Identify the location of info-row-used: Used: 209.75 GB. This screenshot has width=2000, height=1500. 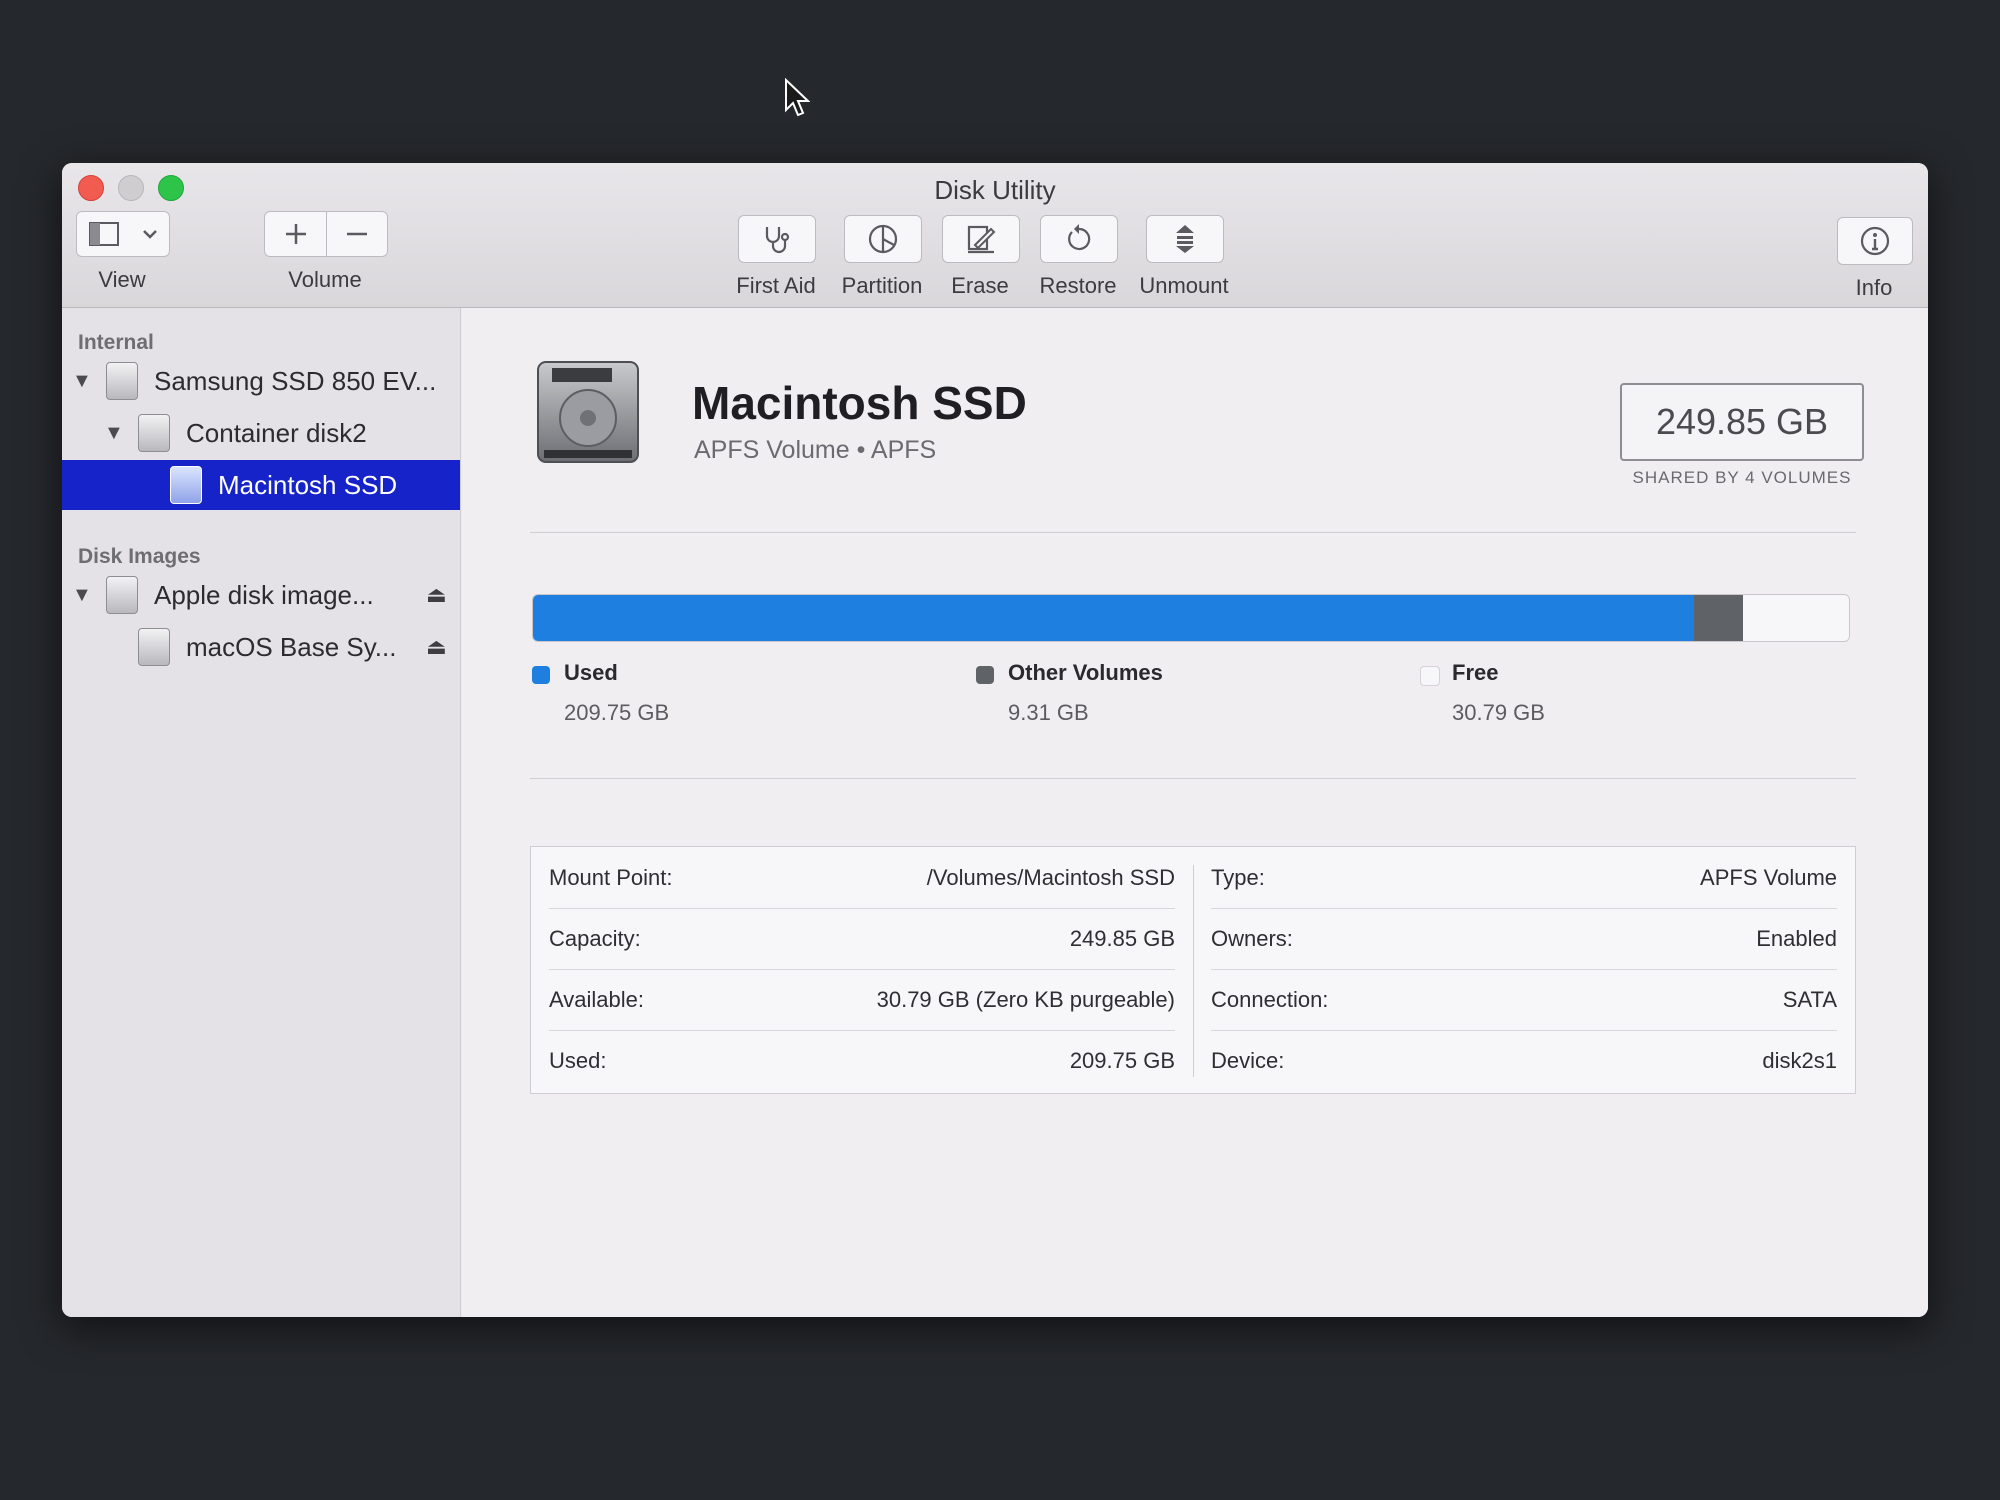
(862, 1060).